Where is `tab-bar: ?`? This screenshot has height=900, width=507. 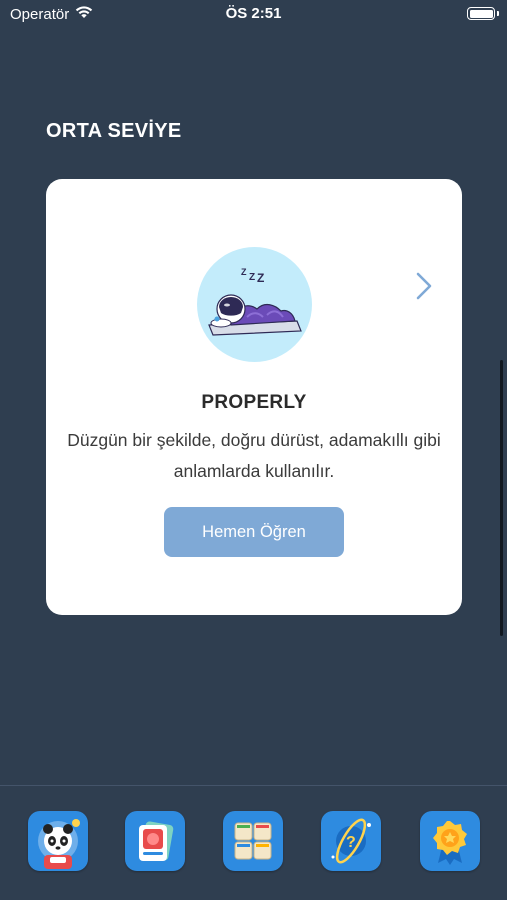
tab-bar: ? is located at coordinates (253, 842).